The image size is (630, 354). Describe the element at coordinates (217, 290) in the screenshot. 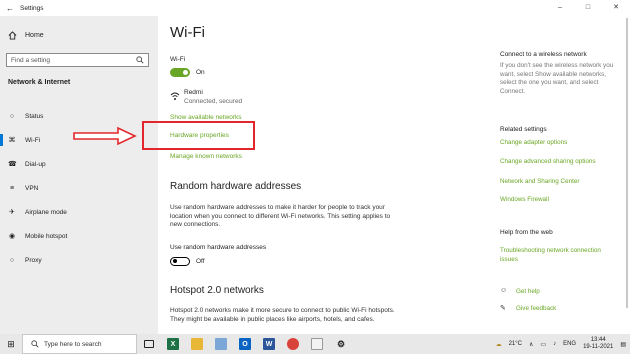

I see `hotspot-heading: Hotspot 2.0 networks` at that location.